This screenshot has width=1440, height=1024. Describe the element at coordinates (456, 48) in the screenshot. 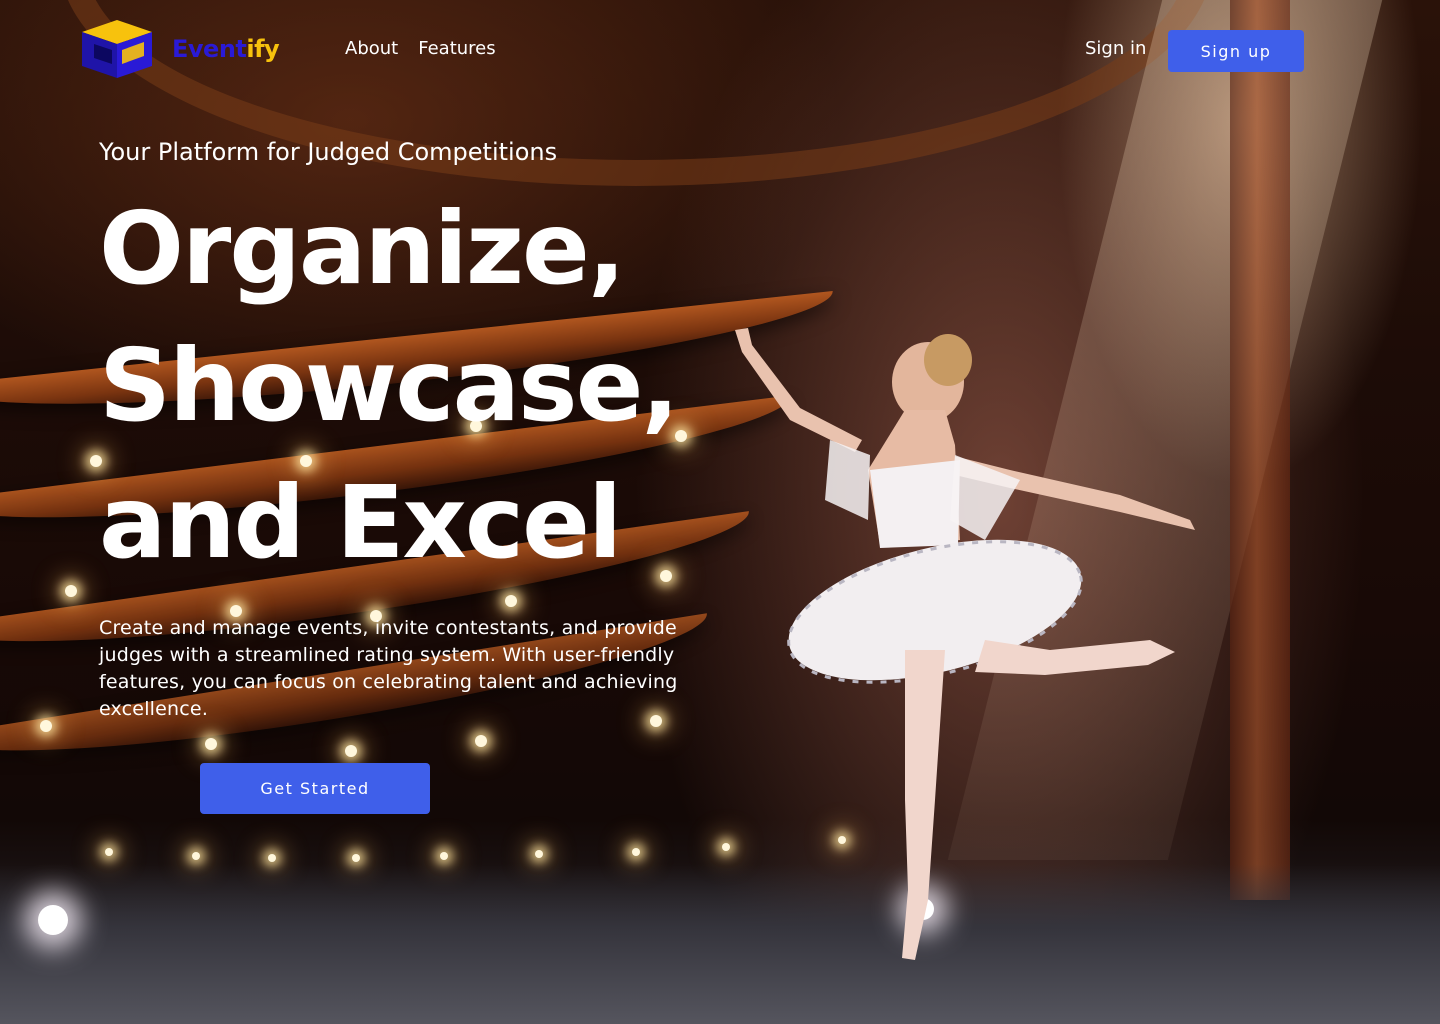

I see `nav-link-features: Features` at that location.